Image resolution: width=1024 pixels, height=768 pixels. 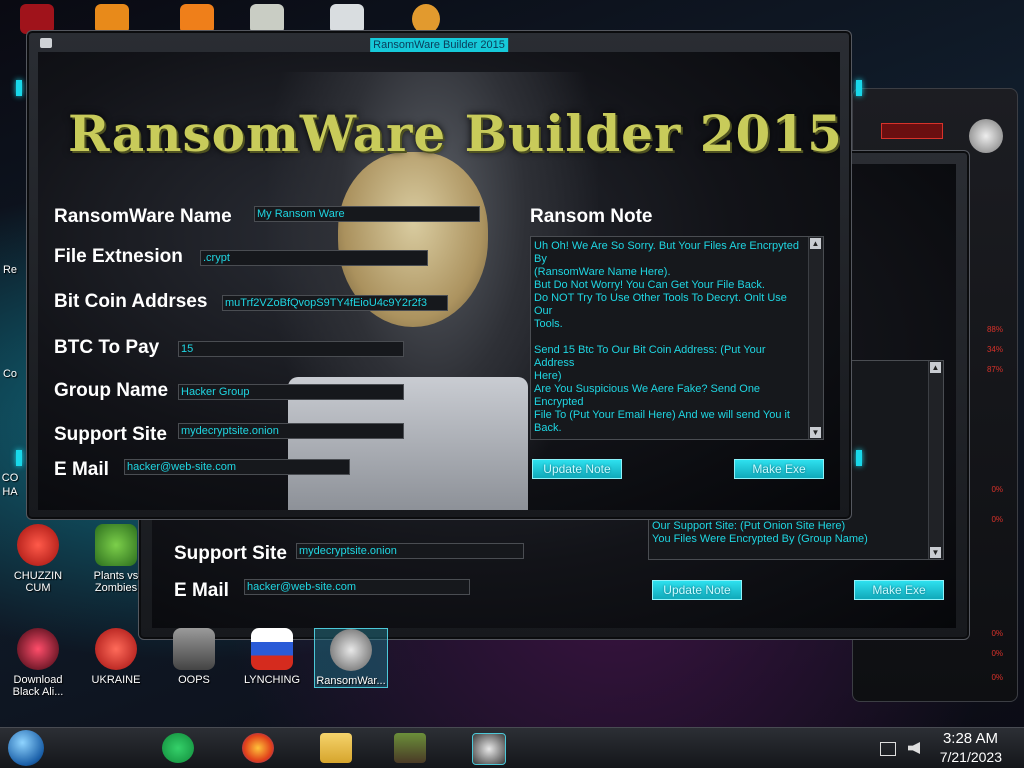 I want to click on back-email-label: E Mail, so click(x=201, y=590).